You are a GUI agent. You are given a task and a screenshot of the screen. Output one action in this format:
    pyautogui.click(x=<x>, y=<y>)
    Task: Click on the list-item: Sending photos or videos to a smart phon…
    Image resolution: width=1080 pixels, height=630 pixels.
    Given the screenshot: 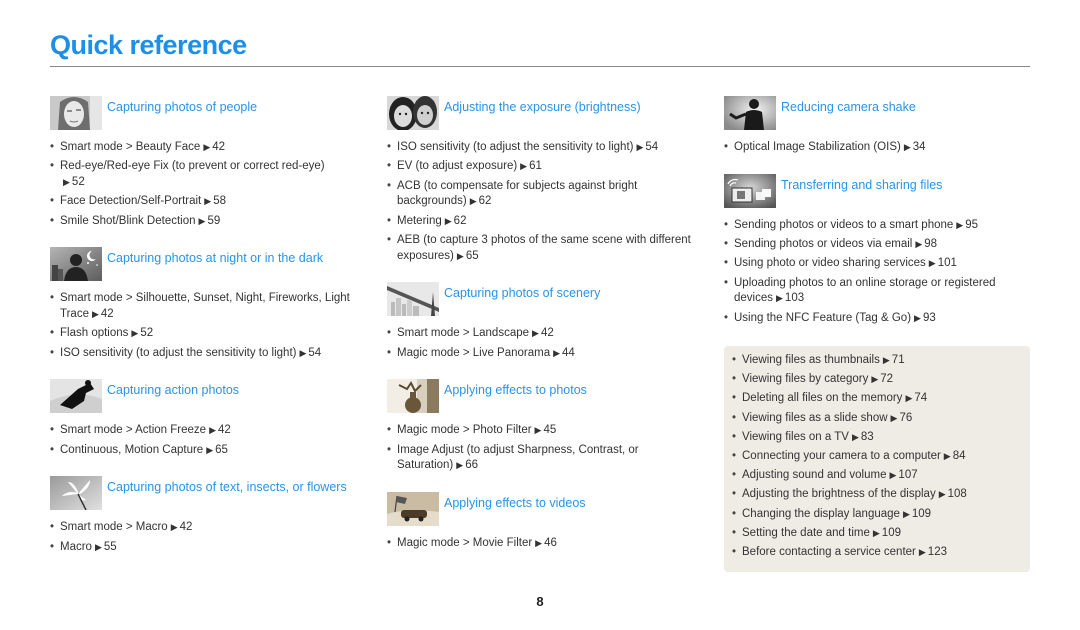 What is the action you would take?
    pyautogui.click(x=877, y=226)
    